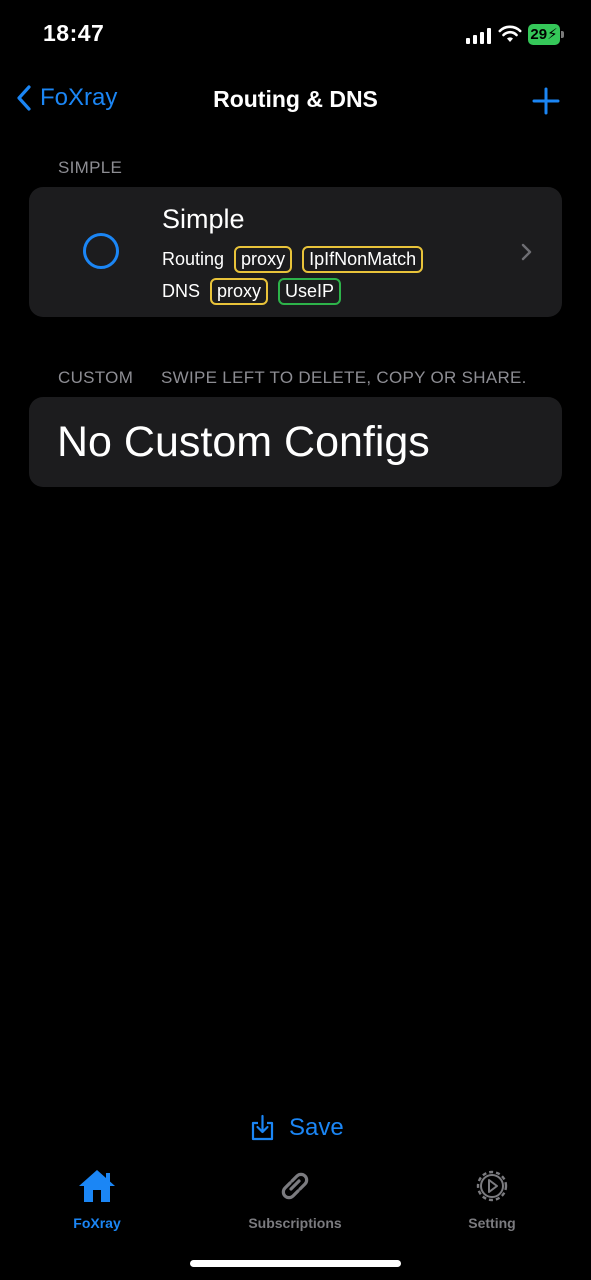 Image resolution: width=591 pixels, height=1280 pixels. I want to click on dns-tag-proxy: proxy, so click(239, 291).